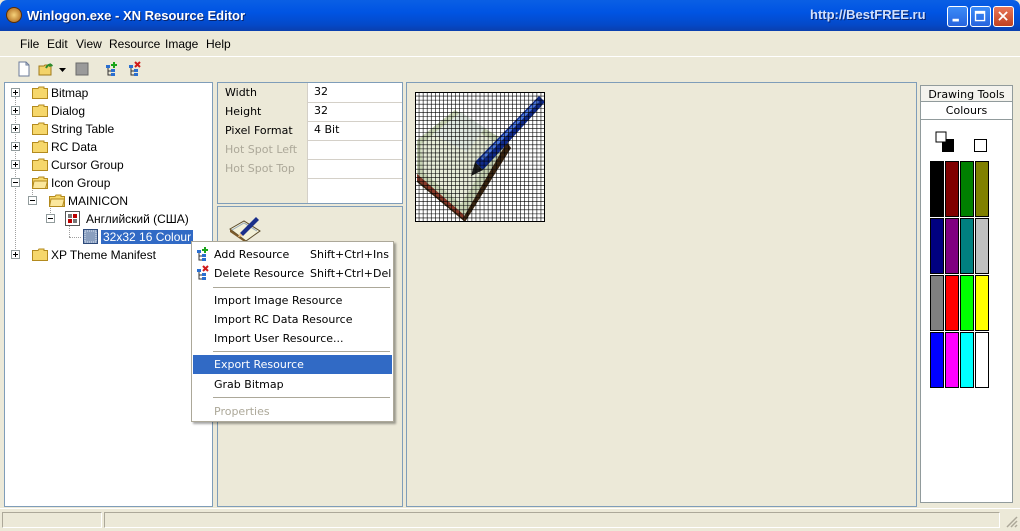 Image resolution: width=1020 pixels, height=531 pixels. I want to click on menu-bar: File Edit View Resource Image Help, so click(510, 43).